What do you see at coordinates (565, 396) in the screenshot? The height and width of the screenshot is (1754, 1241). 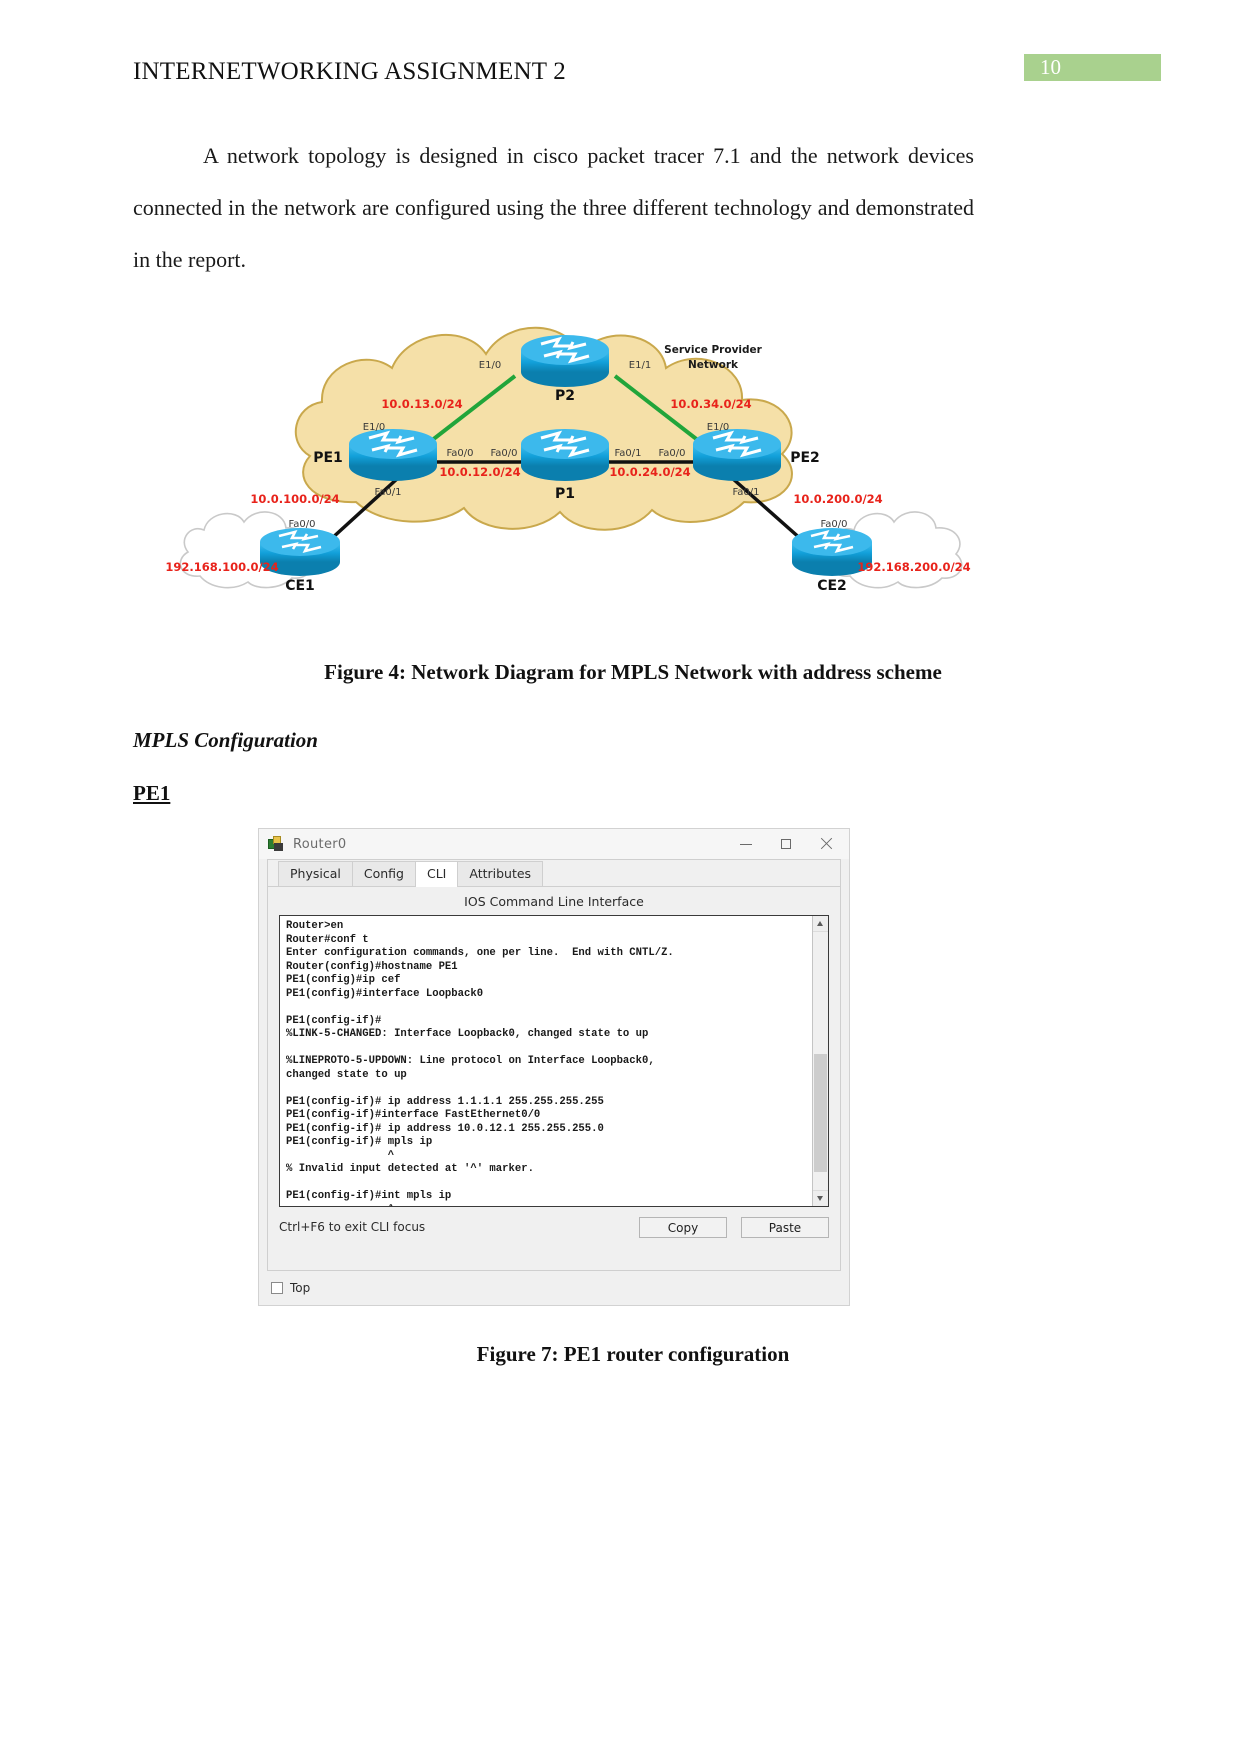 I see `router-label-p2: P2` at bounding box center [565, 396].